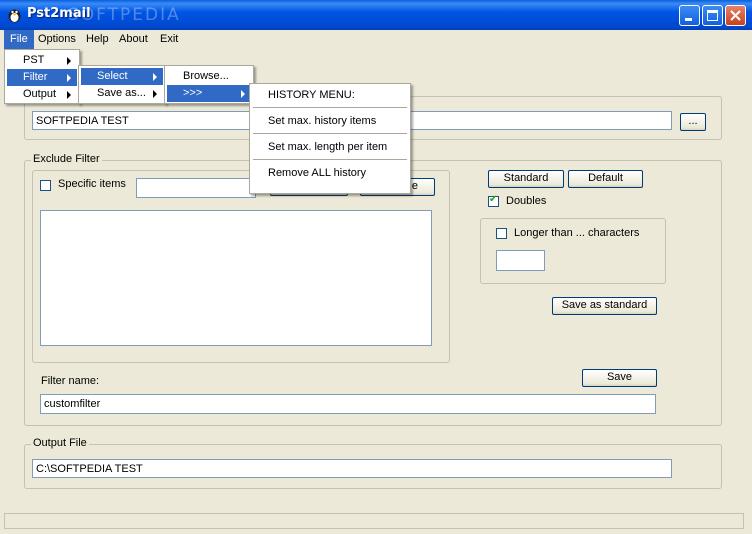 This screenshot has width=752, height=534. What do you see at coordinates (619, 378) in the screenshot?
I see `save-filter-button: Save` at bounding box center [619, 378].